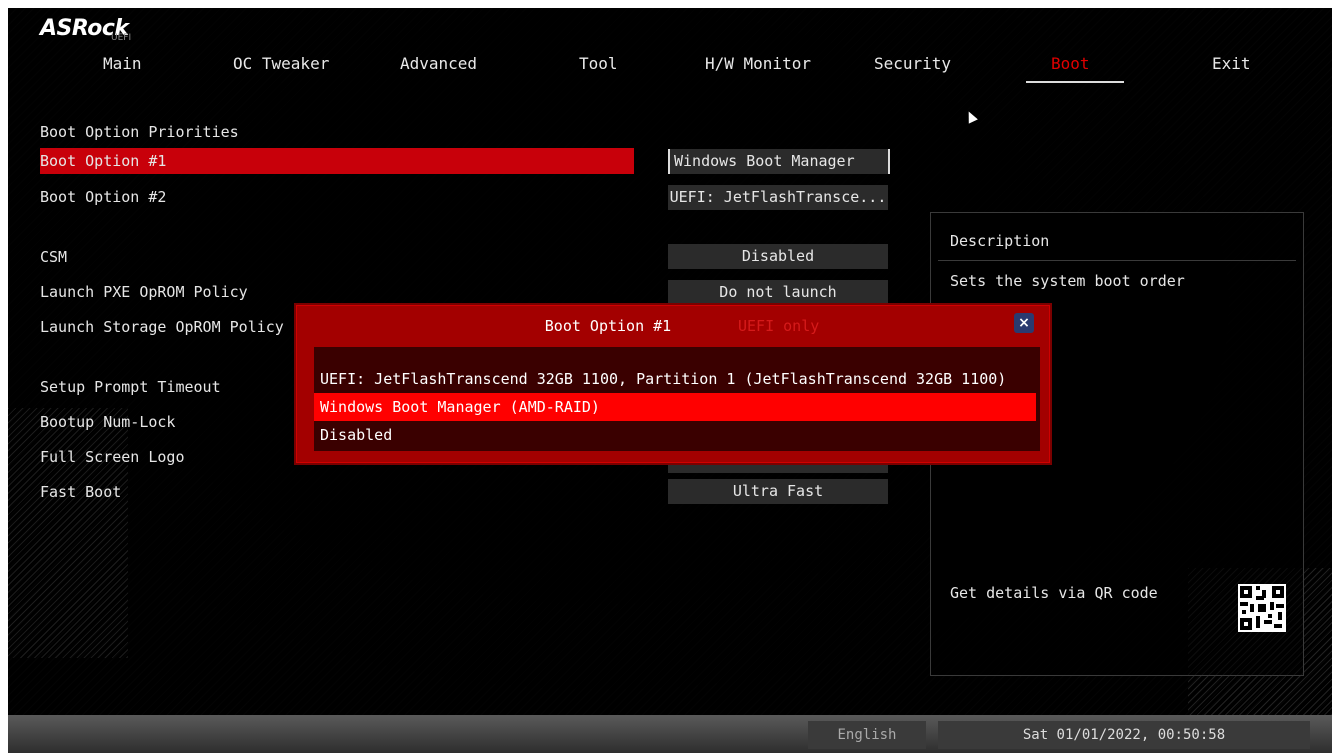  What do you see at coordinates (112, 457) in the screenshot?
I see `setting-full-screen-logo: Full Screen Logo` at bounding box center [112, 457].